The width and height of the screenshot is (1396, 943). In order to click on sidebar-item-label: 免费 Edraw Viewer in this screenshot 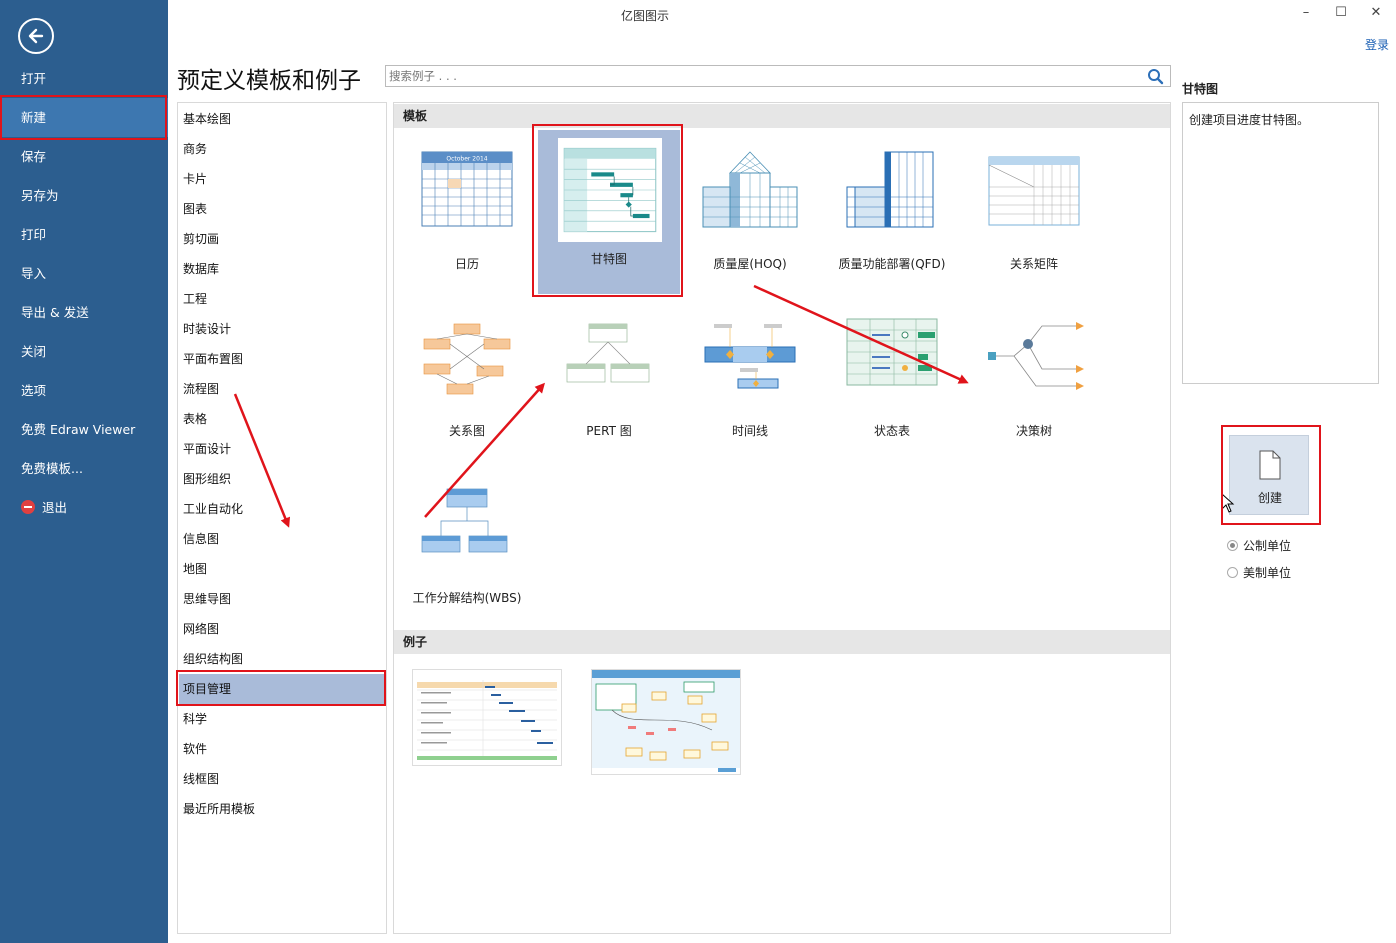, I will do `click(78, 429)`.